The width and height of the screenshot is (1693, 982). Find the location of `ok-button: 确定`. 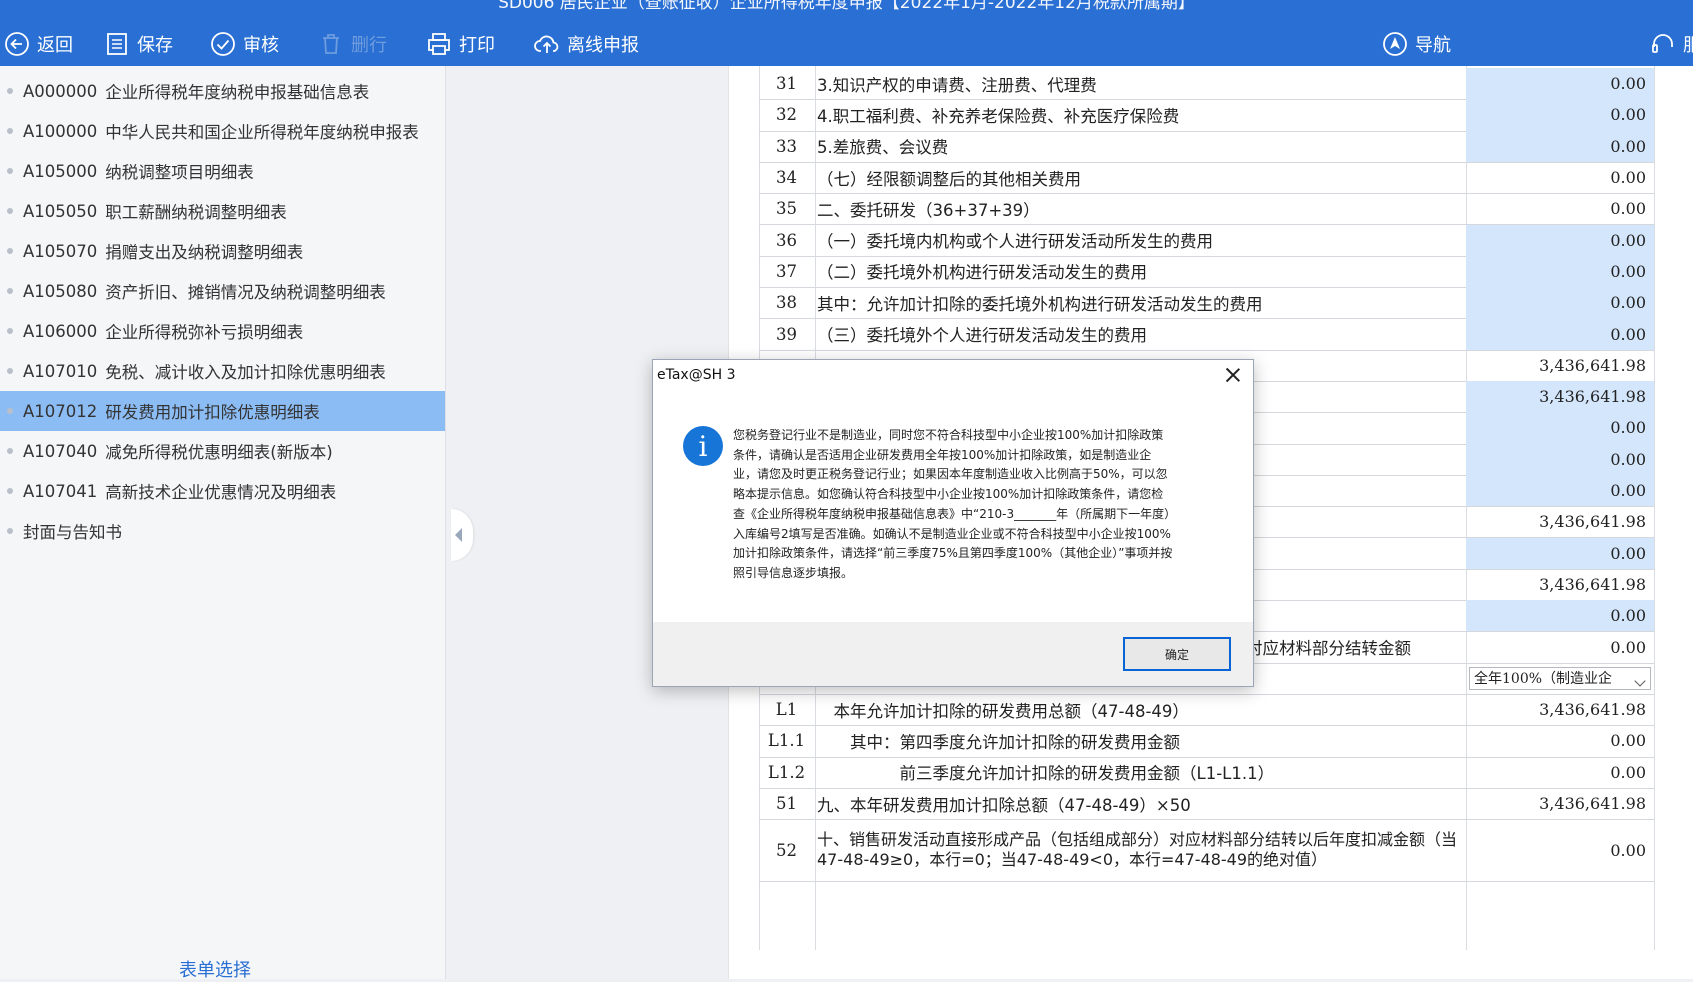

ok-button: 确定 is located at coordinates (1177, 654).